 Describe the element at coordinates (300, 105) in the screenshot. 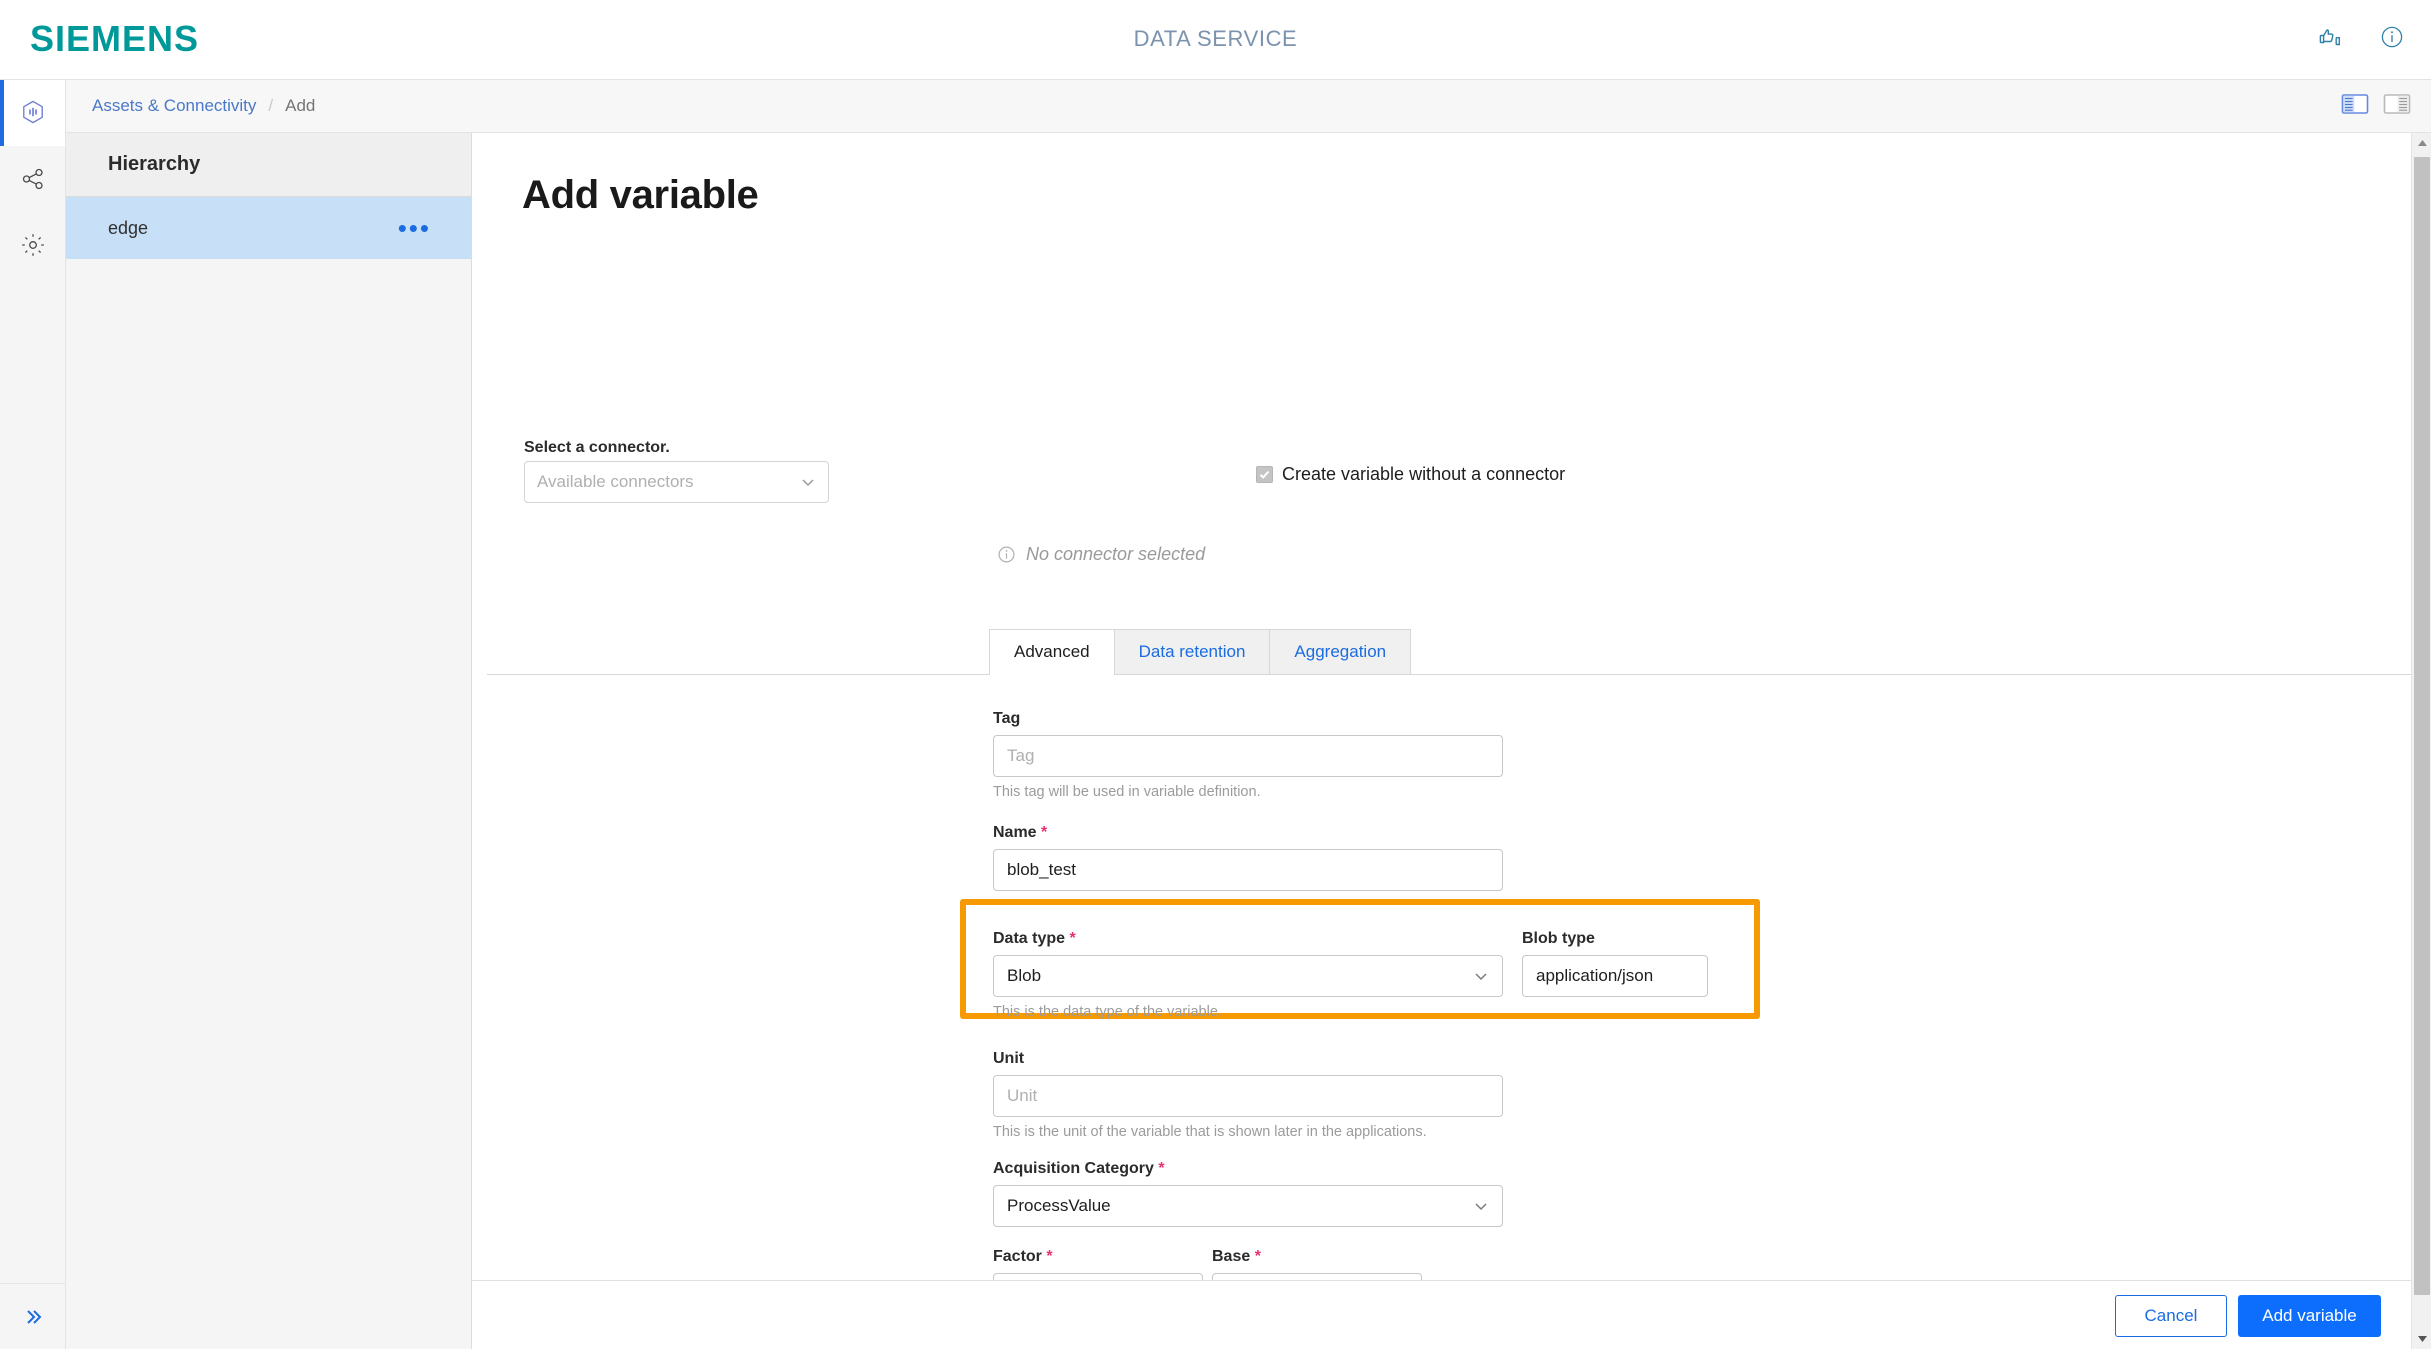

I see `breadcrumb-current-add: Add` at that location.